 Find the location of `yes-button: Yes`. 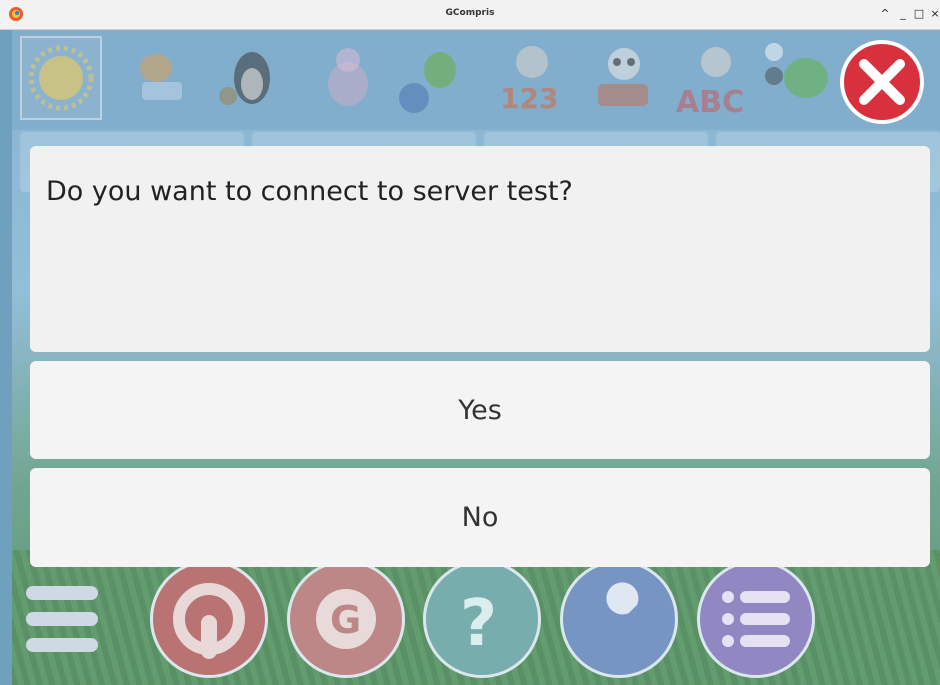

yes-button: Yes is located at coordinates (480, 410).